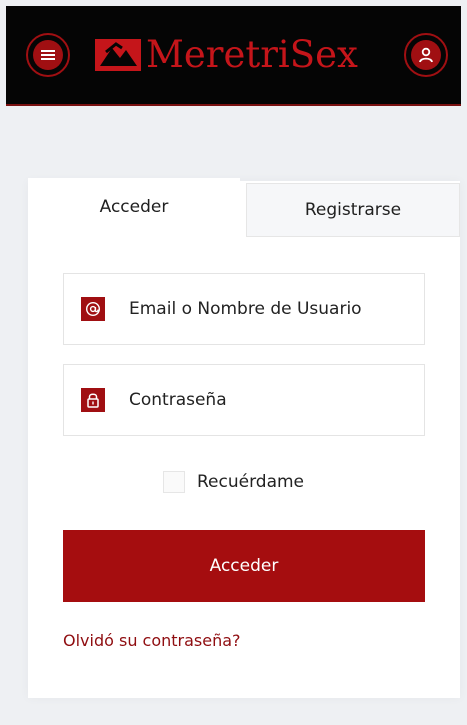 The width and height of the screenshot is (467, 725). What do you see at coordinates (178, 400) in the screenshot?
I see `password-placeholder: Contraseña` at bounding box center [178, 400].